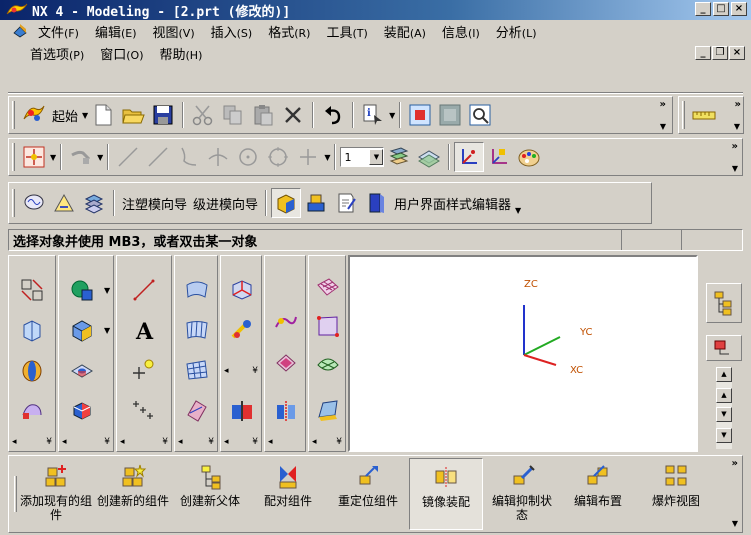 The height and width of the screenshot is (535, 751). Describe the element at coordinates (174, 31) in the screenshot. I see `menu-view: 视图(V)` at that location.